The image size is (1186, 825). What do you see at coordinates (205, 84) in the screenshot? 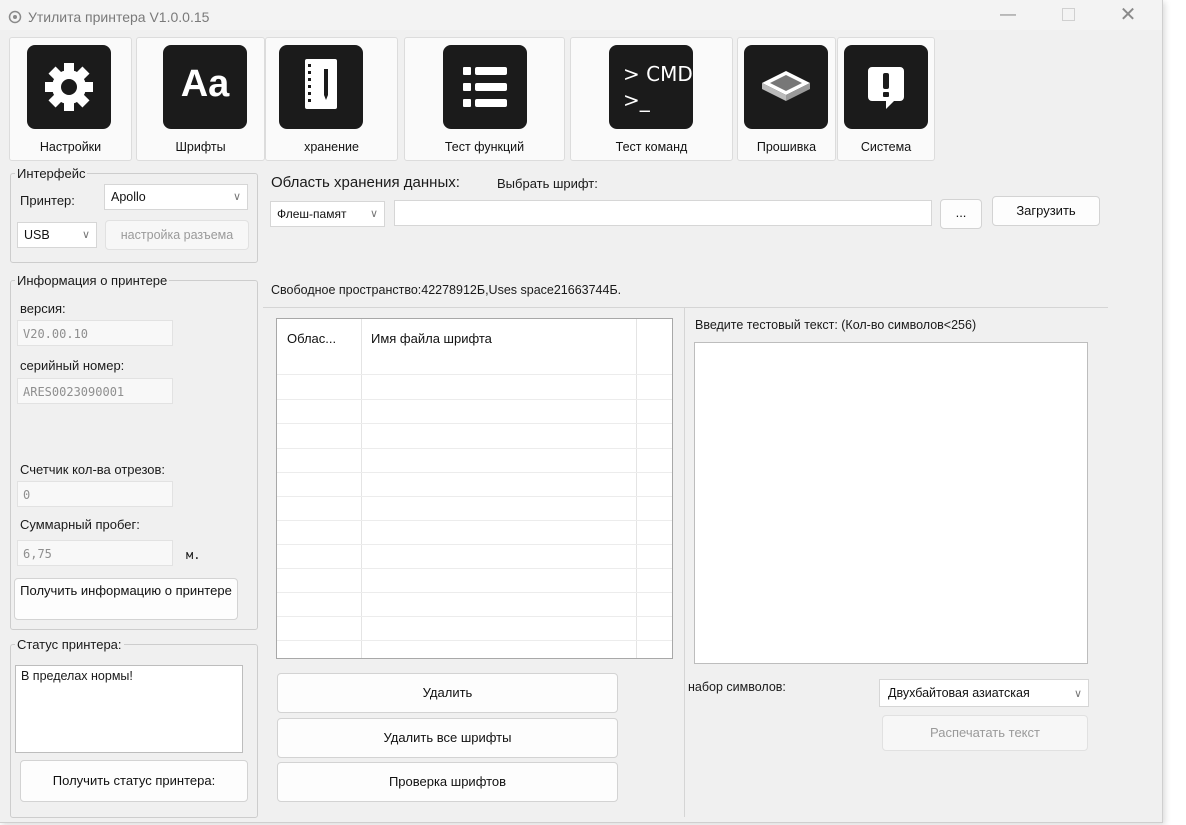
I see `font-aa-glyph: Aa` at bounding box center [205, 84].